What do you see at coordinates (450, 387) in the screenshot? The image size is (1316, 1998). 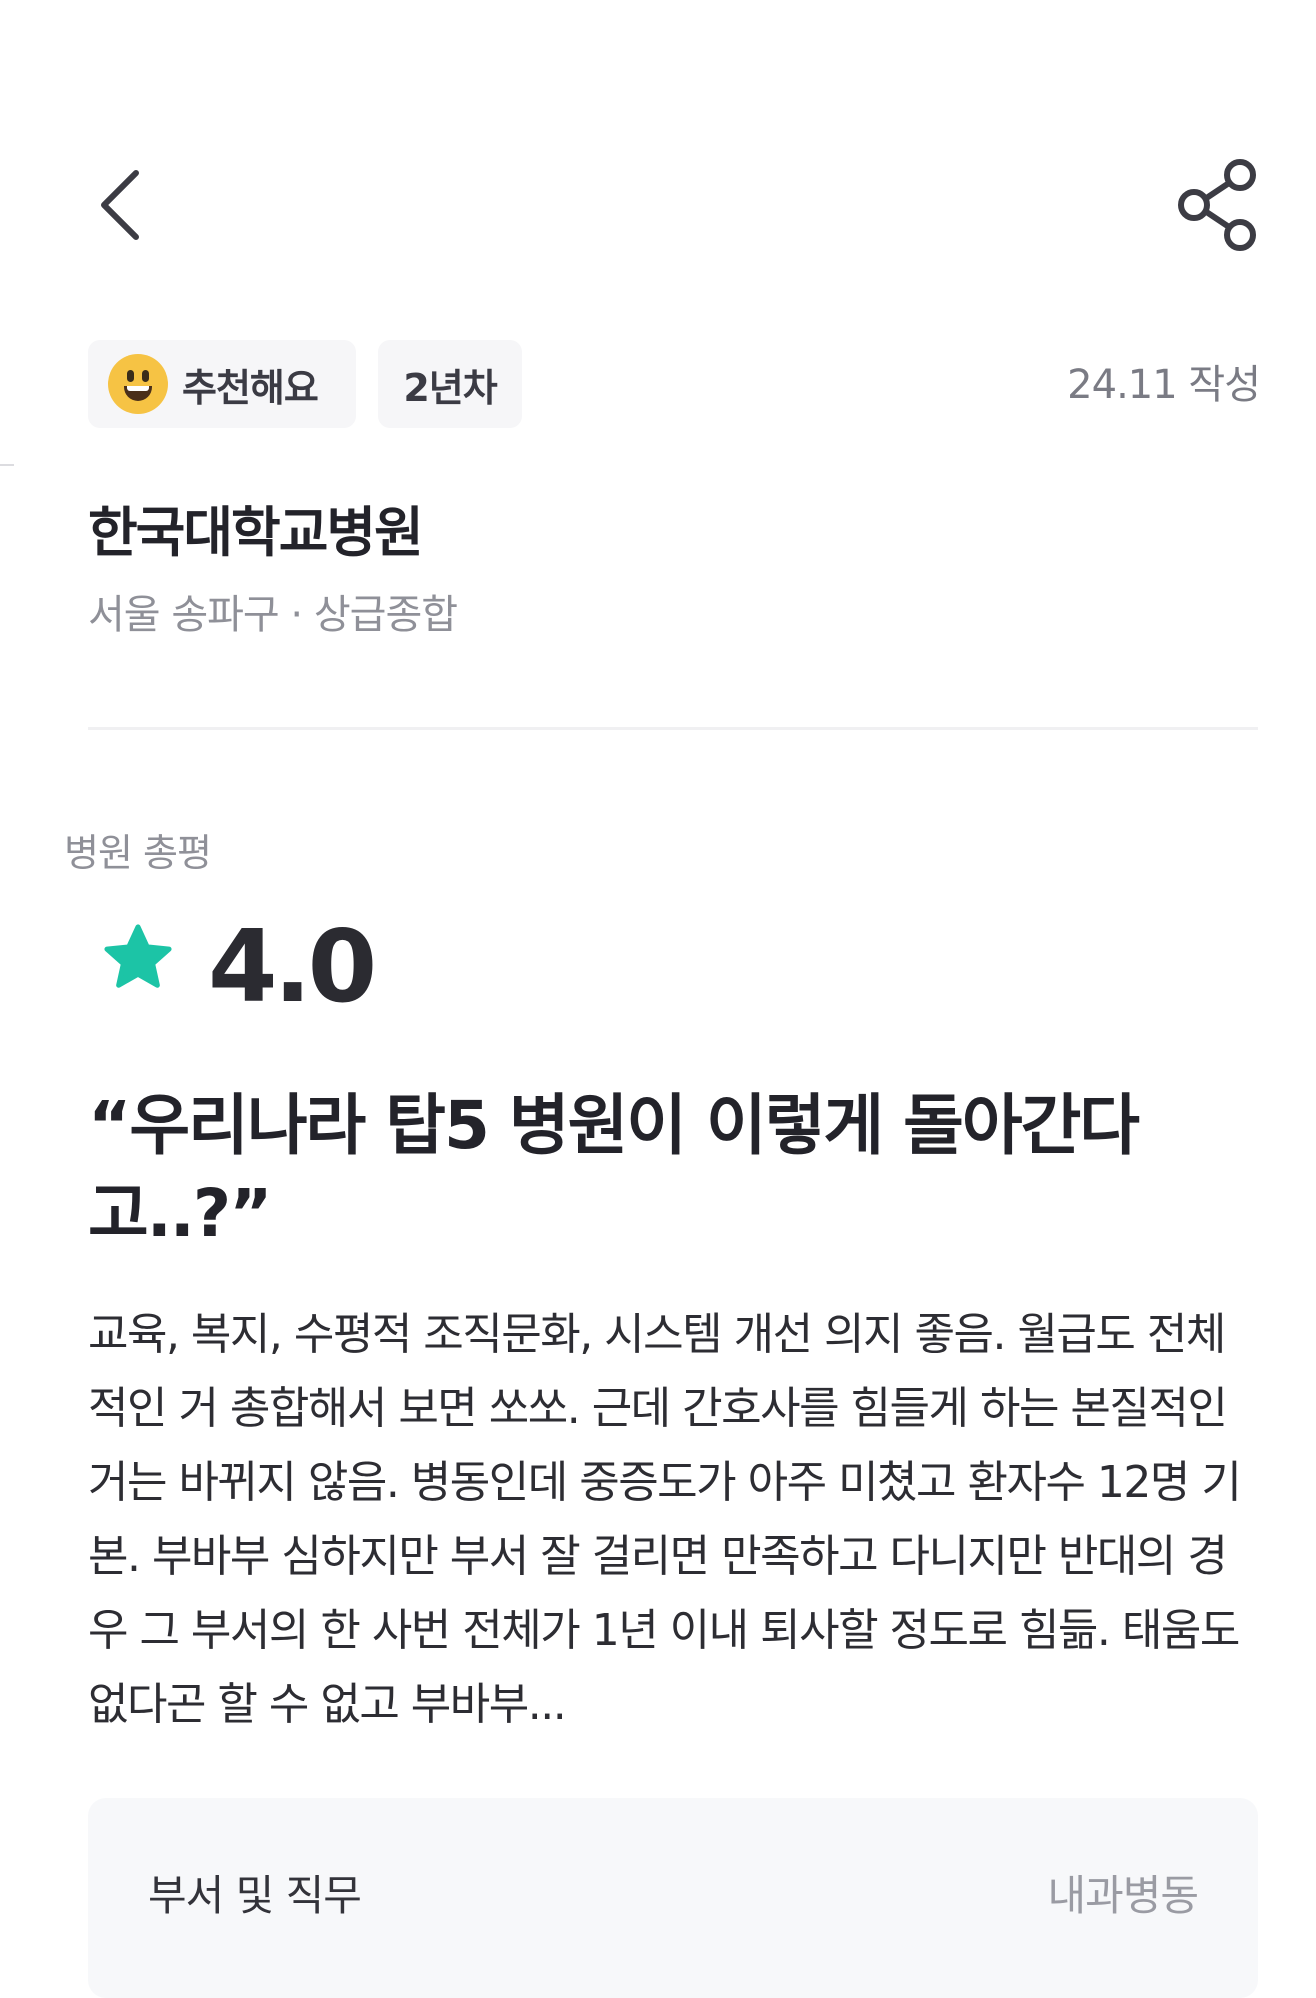 I see `years-label: 2년차` at bounding box center [450, 387].